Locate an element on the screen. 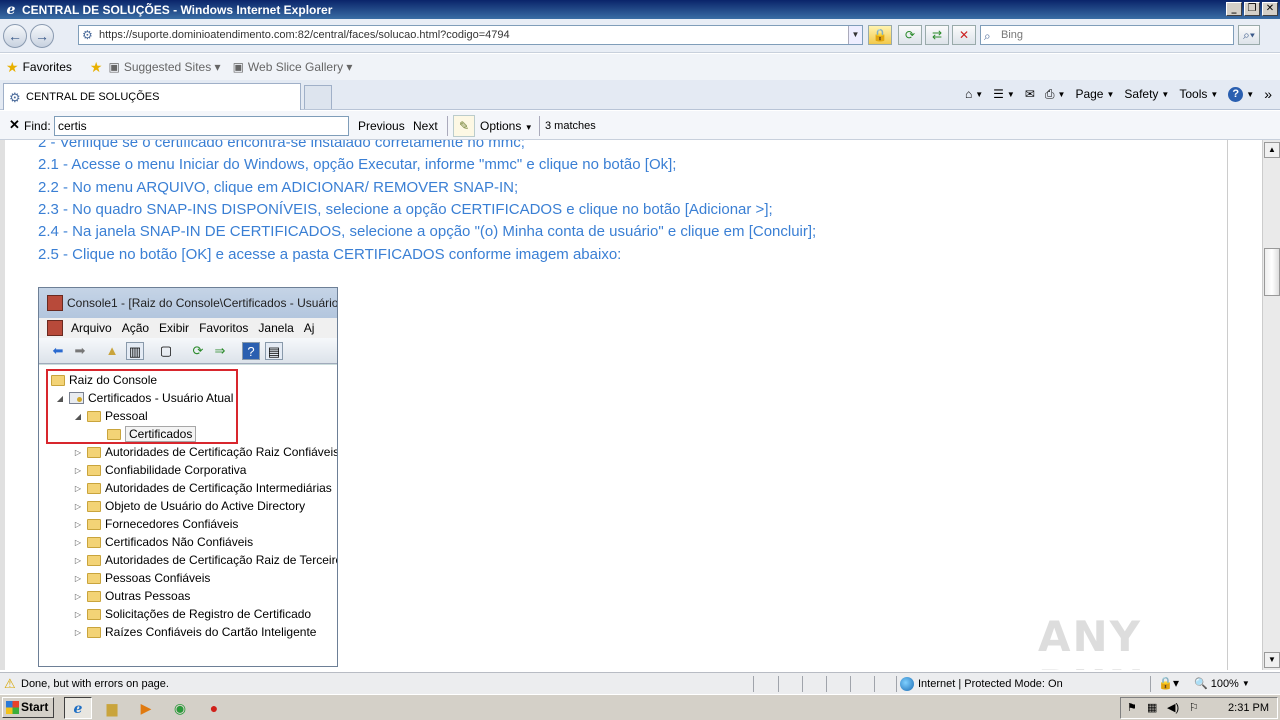 Image resolution: width=1280 pixels, height=720 pixels. highlight-matches-icon: ✎ is located at coordinates (464, 126).